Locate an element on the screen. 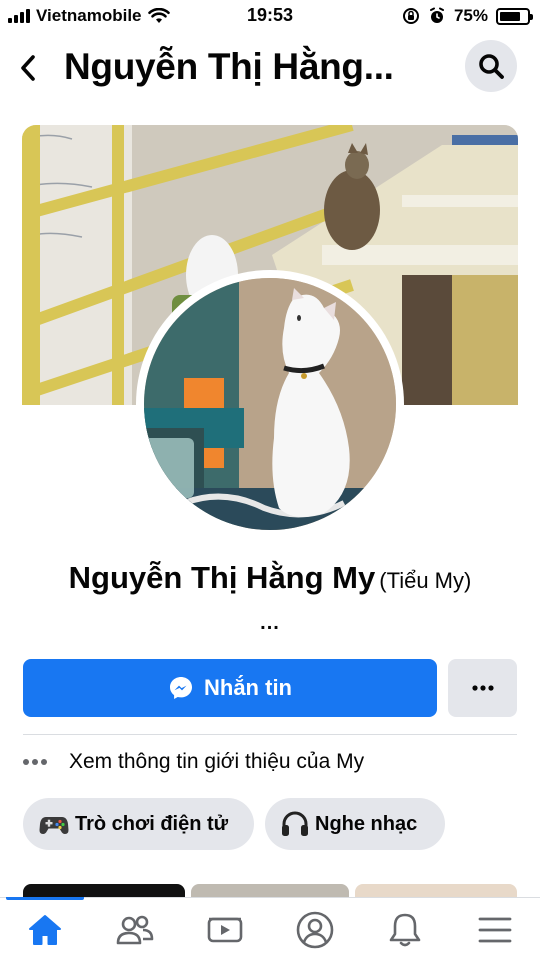 The width and height of the screenshot is (540, 961). more-options-button is located at coordinates (482, 688).